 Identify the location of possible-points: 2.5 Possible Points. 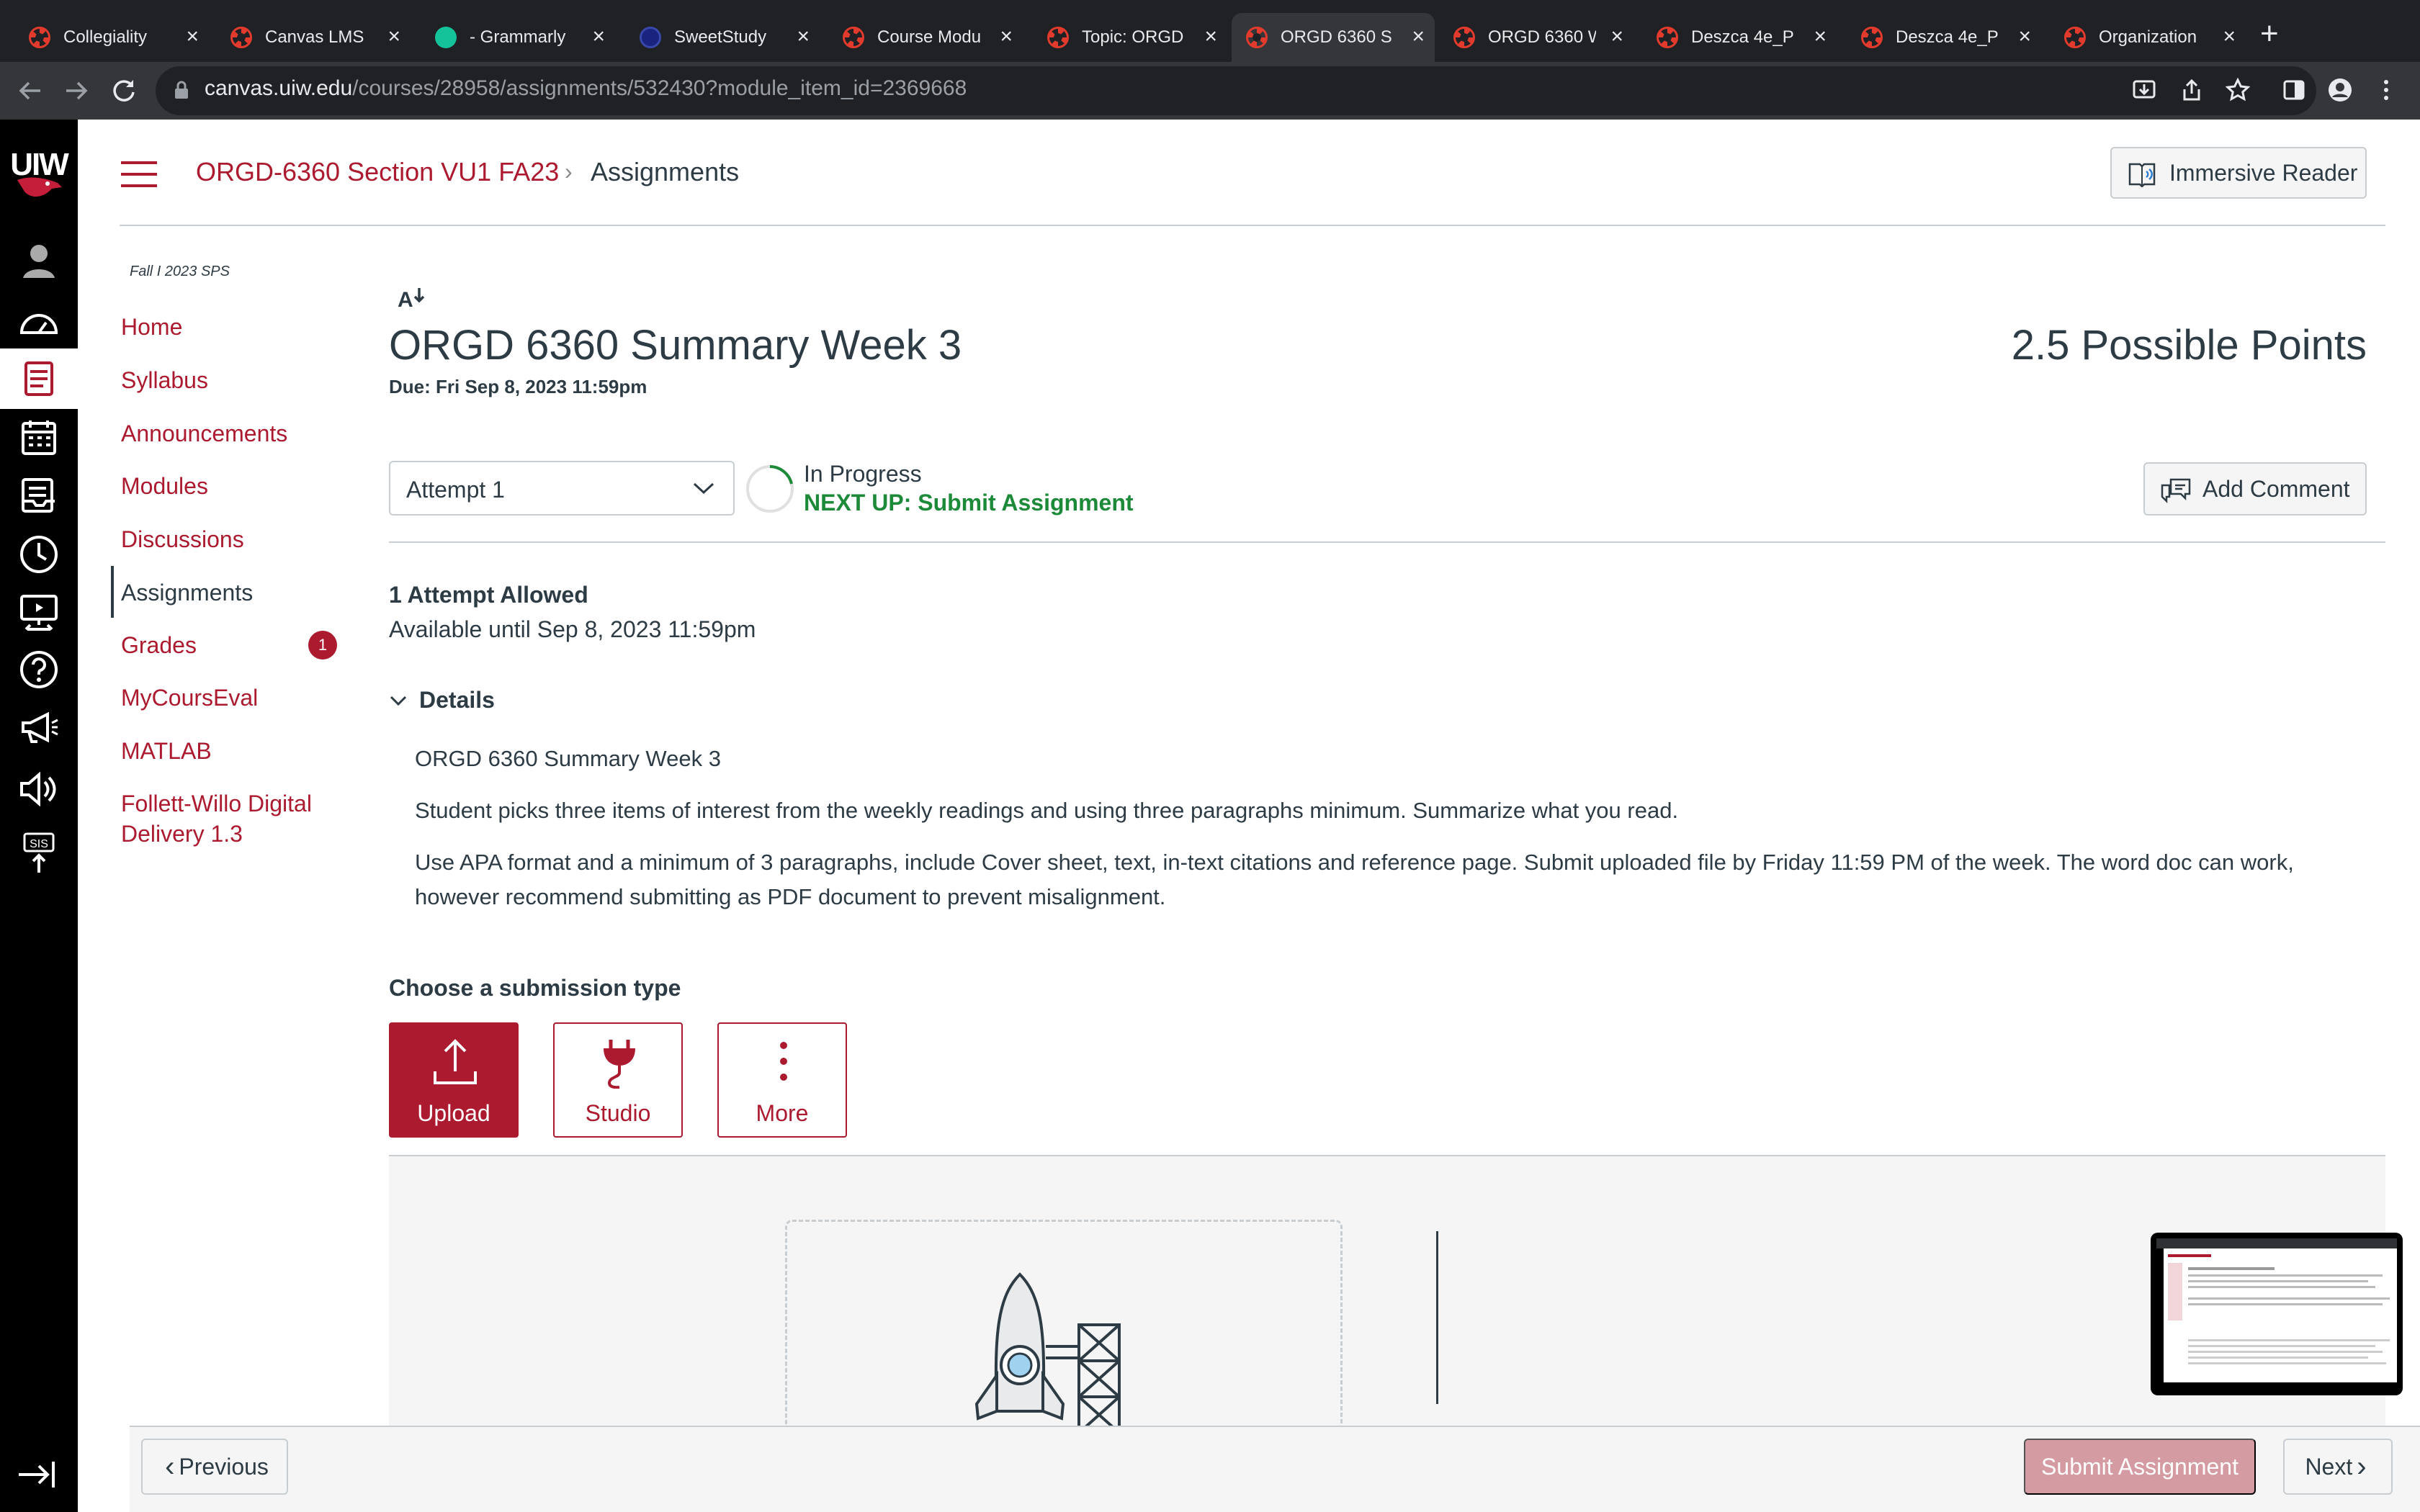
(2189, 345).